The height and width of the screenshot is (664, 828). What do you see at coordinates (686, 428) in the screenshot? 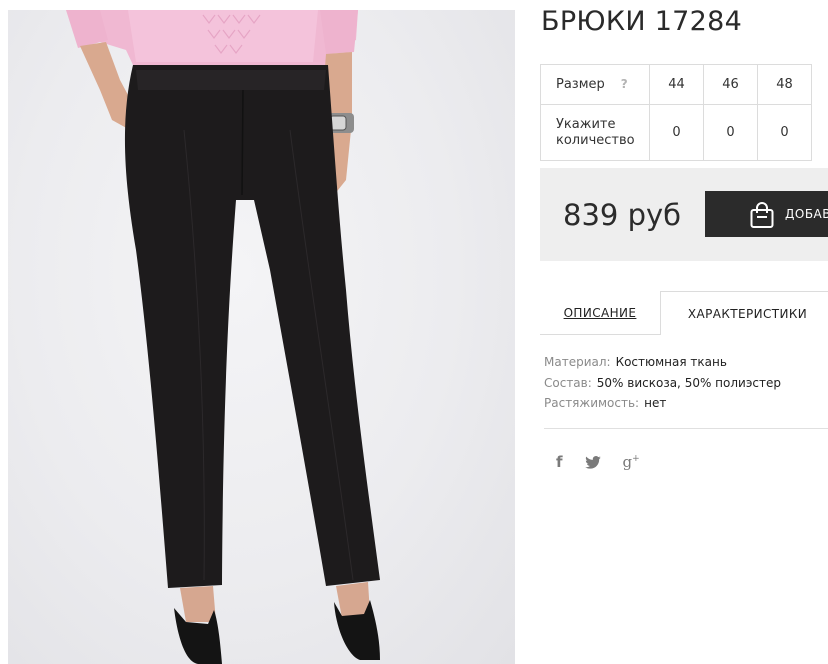
I see `divider` at bounding box center [686, 428].